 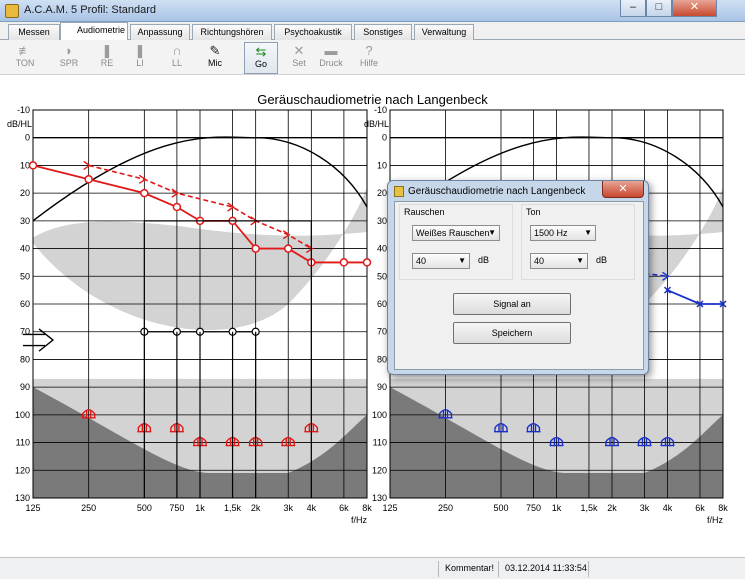 I want to click on x-axis-label: f/Hz, so click(x=715, y=520).